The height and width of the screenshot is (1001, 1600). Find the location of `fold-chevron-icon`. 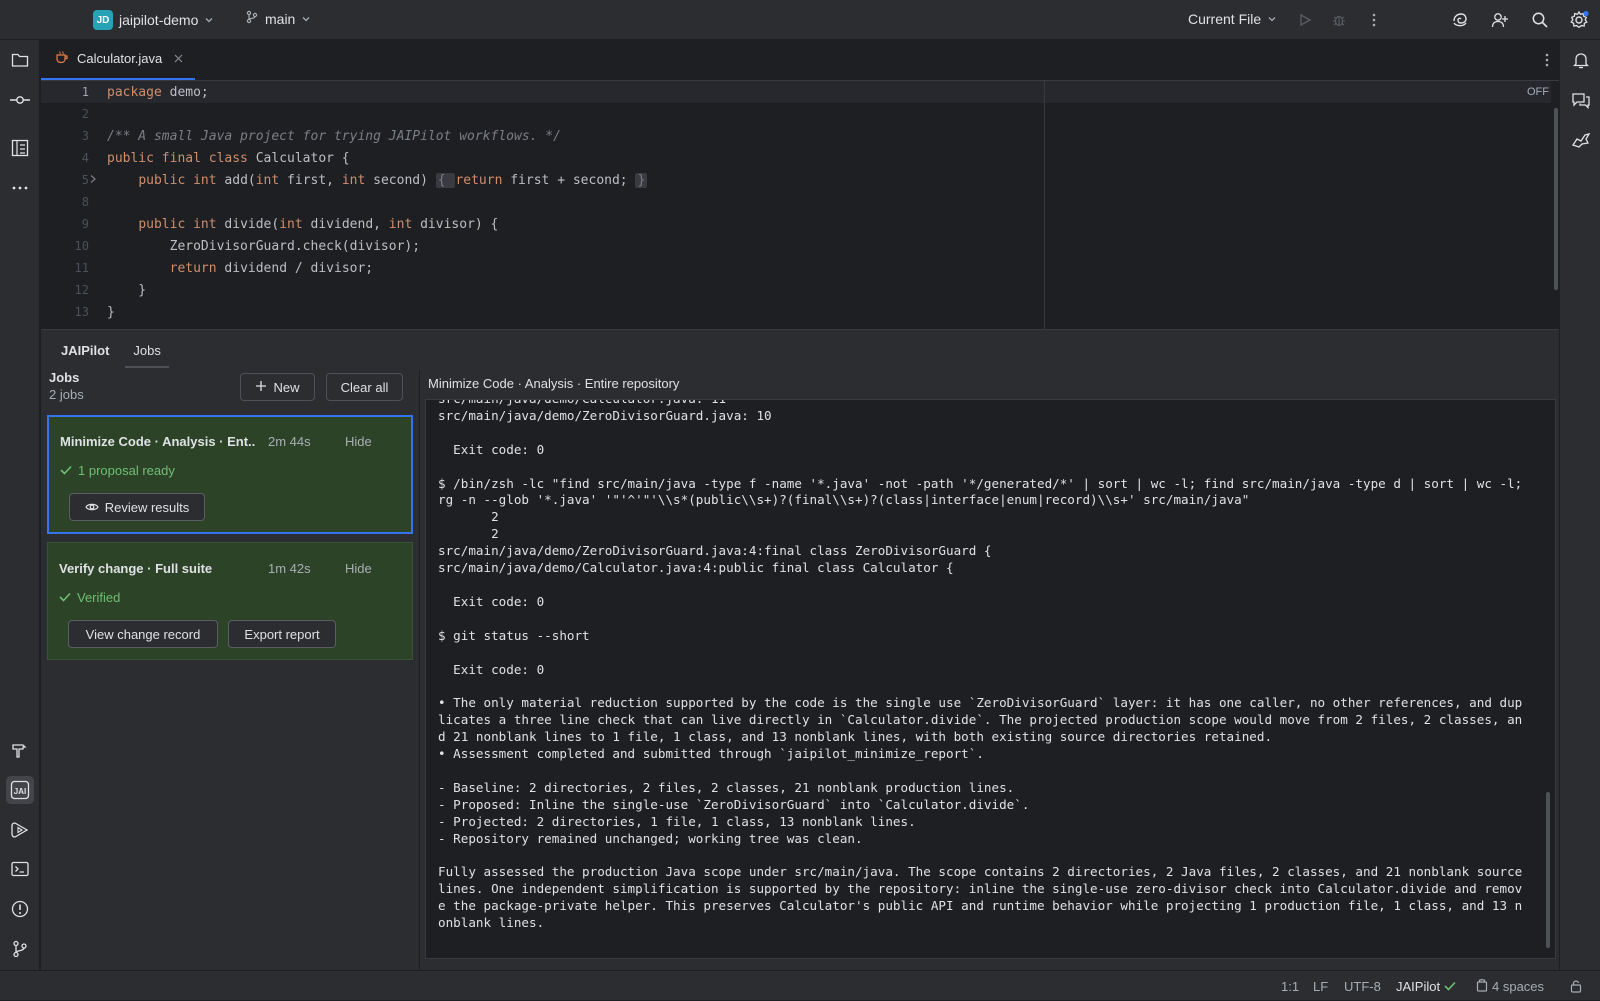

fold-chevron-icon is located at coordinates (93, 180).